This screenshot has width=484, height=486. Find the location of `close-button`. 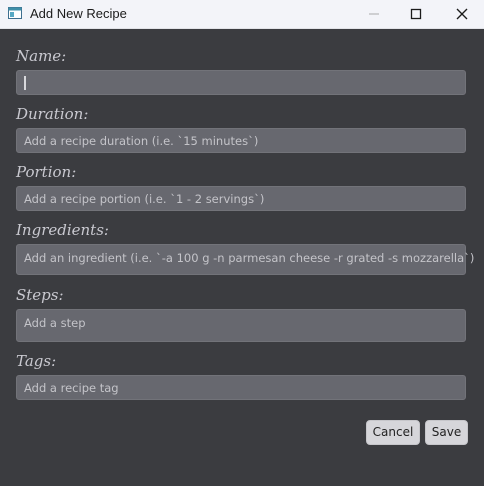

close-button is located at coordinates (462, 14).